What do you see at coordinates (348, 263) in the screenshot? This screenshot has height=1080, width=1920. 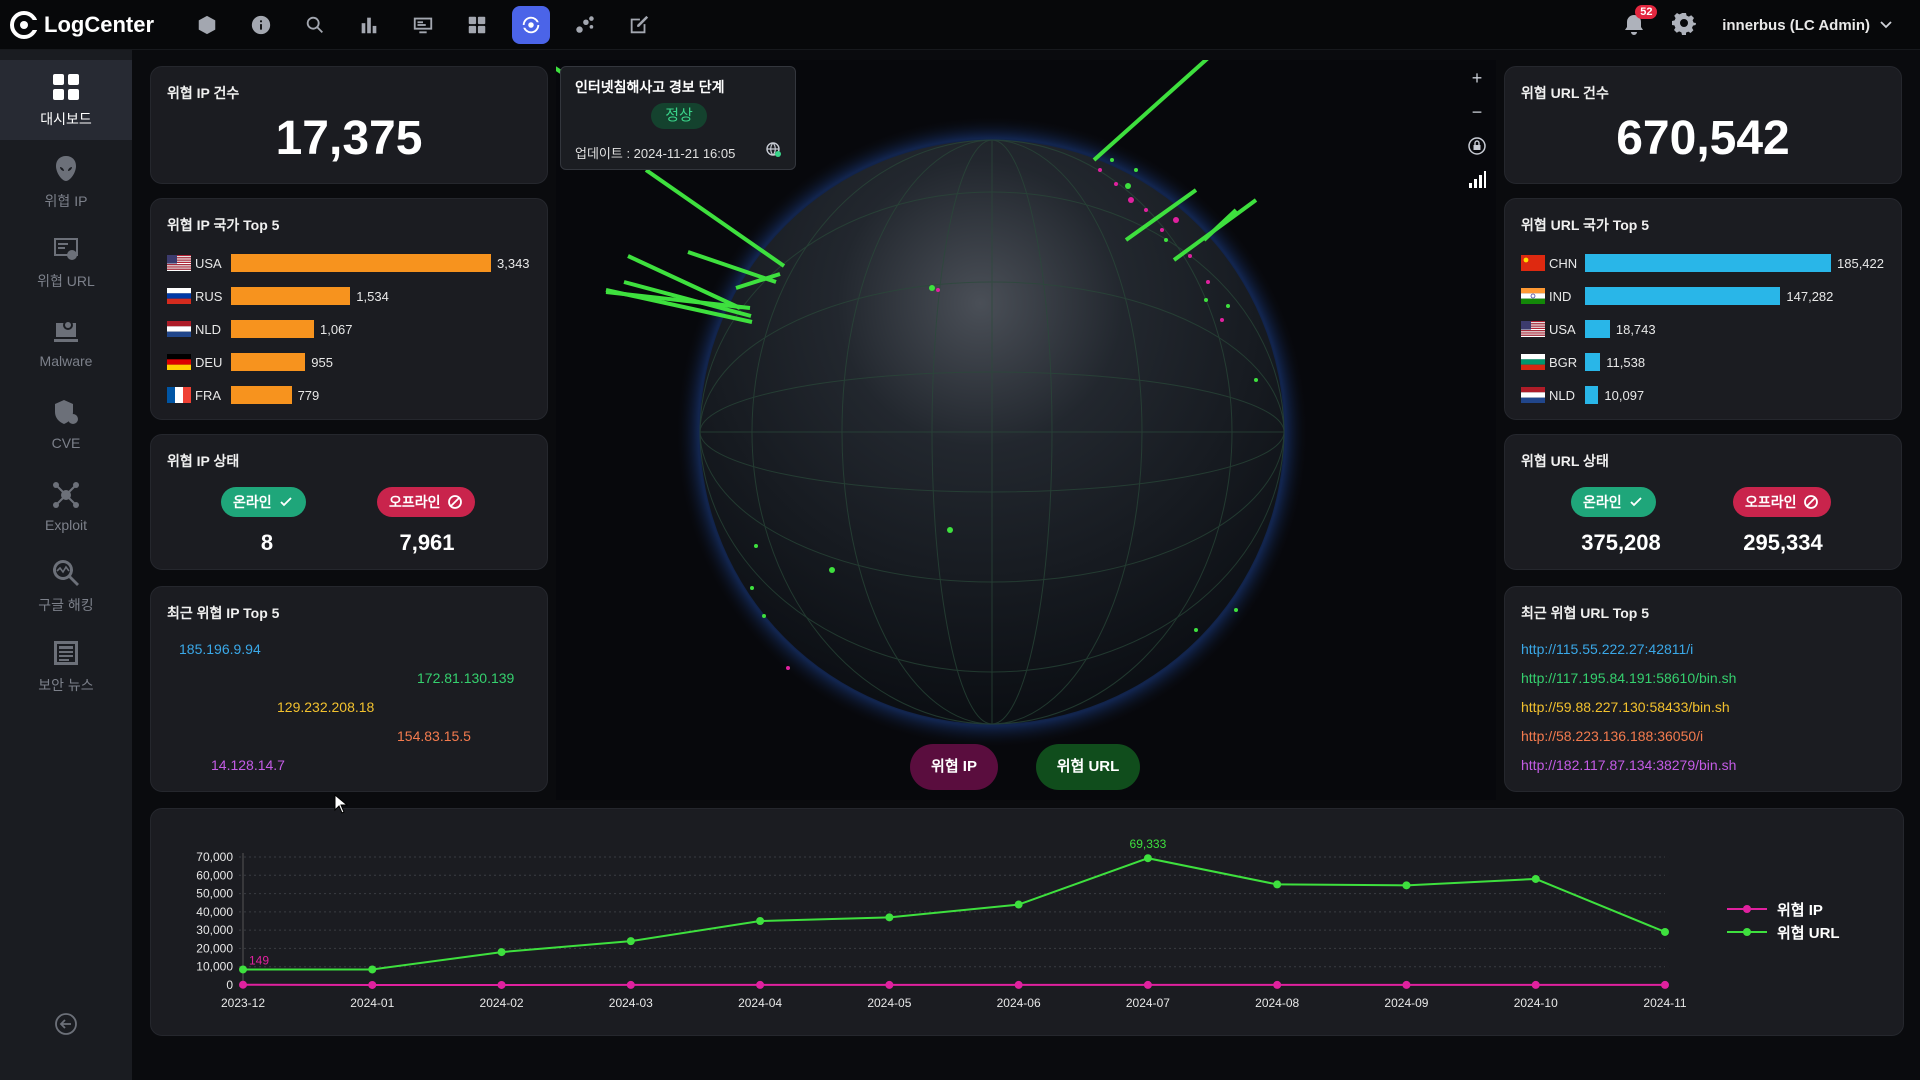 I see `country-row: USA 3,343` at bounding box center [348, 263].